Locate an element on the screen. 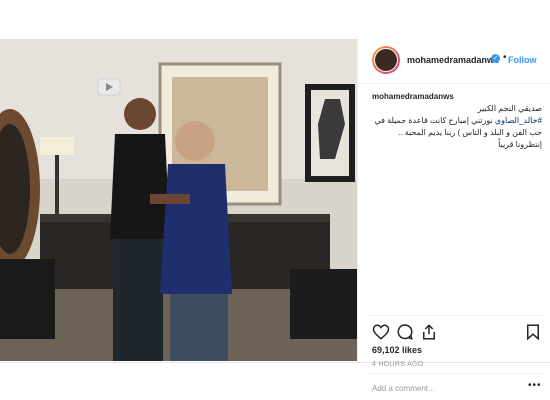 The height and width of the screenshot is (400, 550). caption-username: mohamedramadanws is located at coordinates (457, 97).